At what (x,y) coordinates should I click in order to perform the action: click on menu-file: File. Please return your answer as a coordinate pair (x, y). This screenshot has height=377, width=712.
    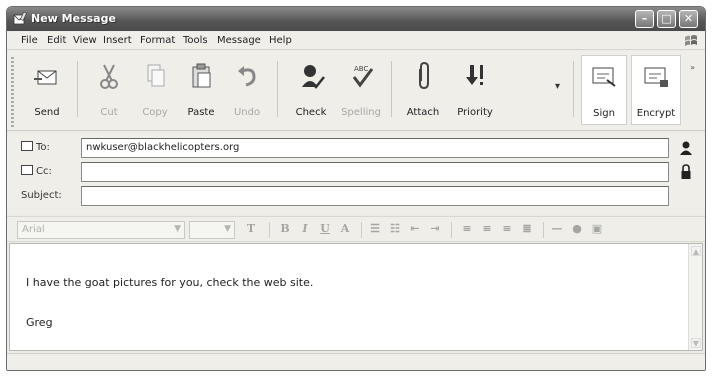
    Looking at the image, I should click on (29, 40).